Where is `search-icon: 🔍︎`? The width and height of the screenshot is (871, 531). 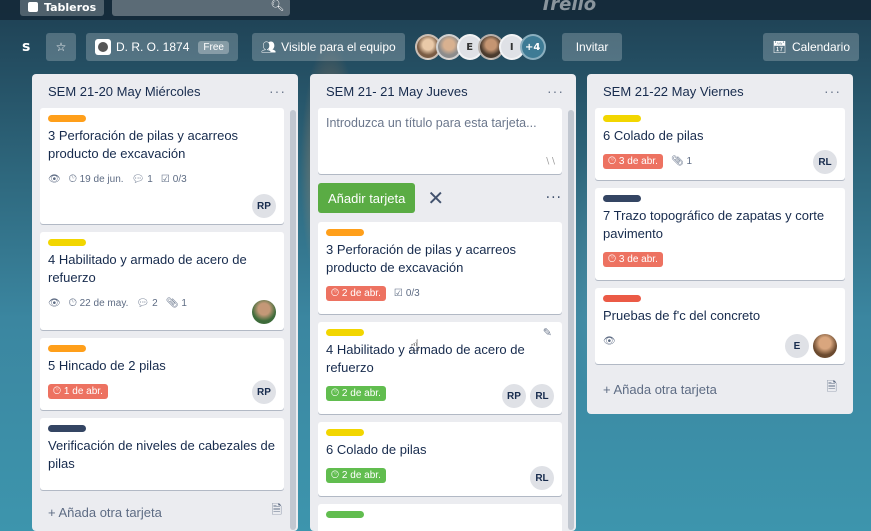 search-icon: 🔍︎ is located at coordinates (277, 6).